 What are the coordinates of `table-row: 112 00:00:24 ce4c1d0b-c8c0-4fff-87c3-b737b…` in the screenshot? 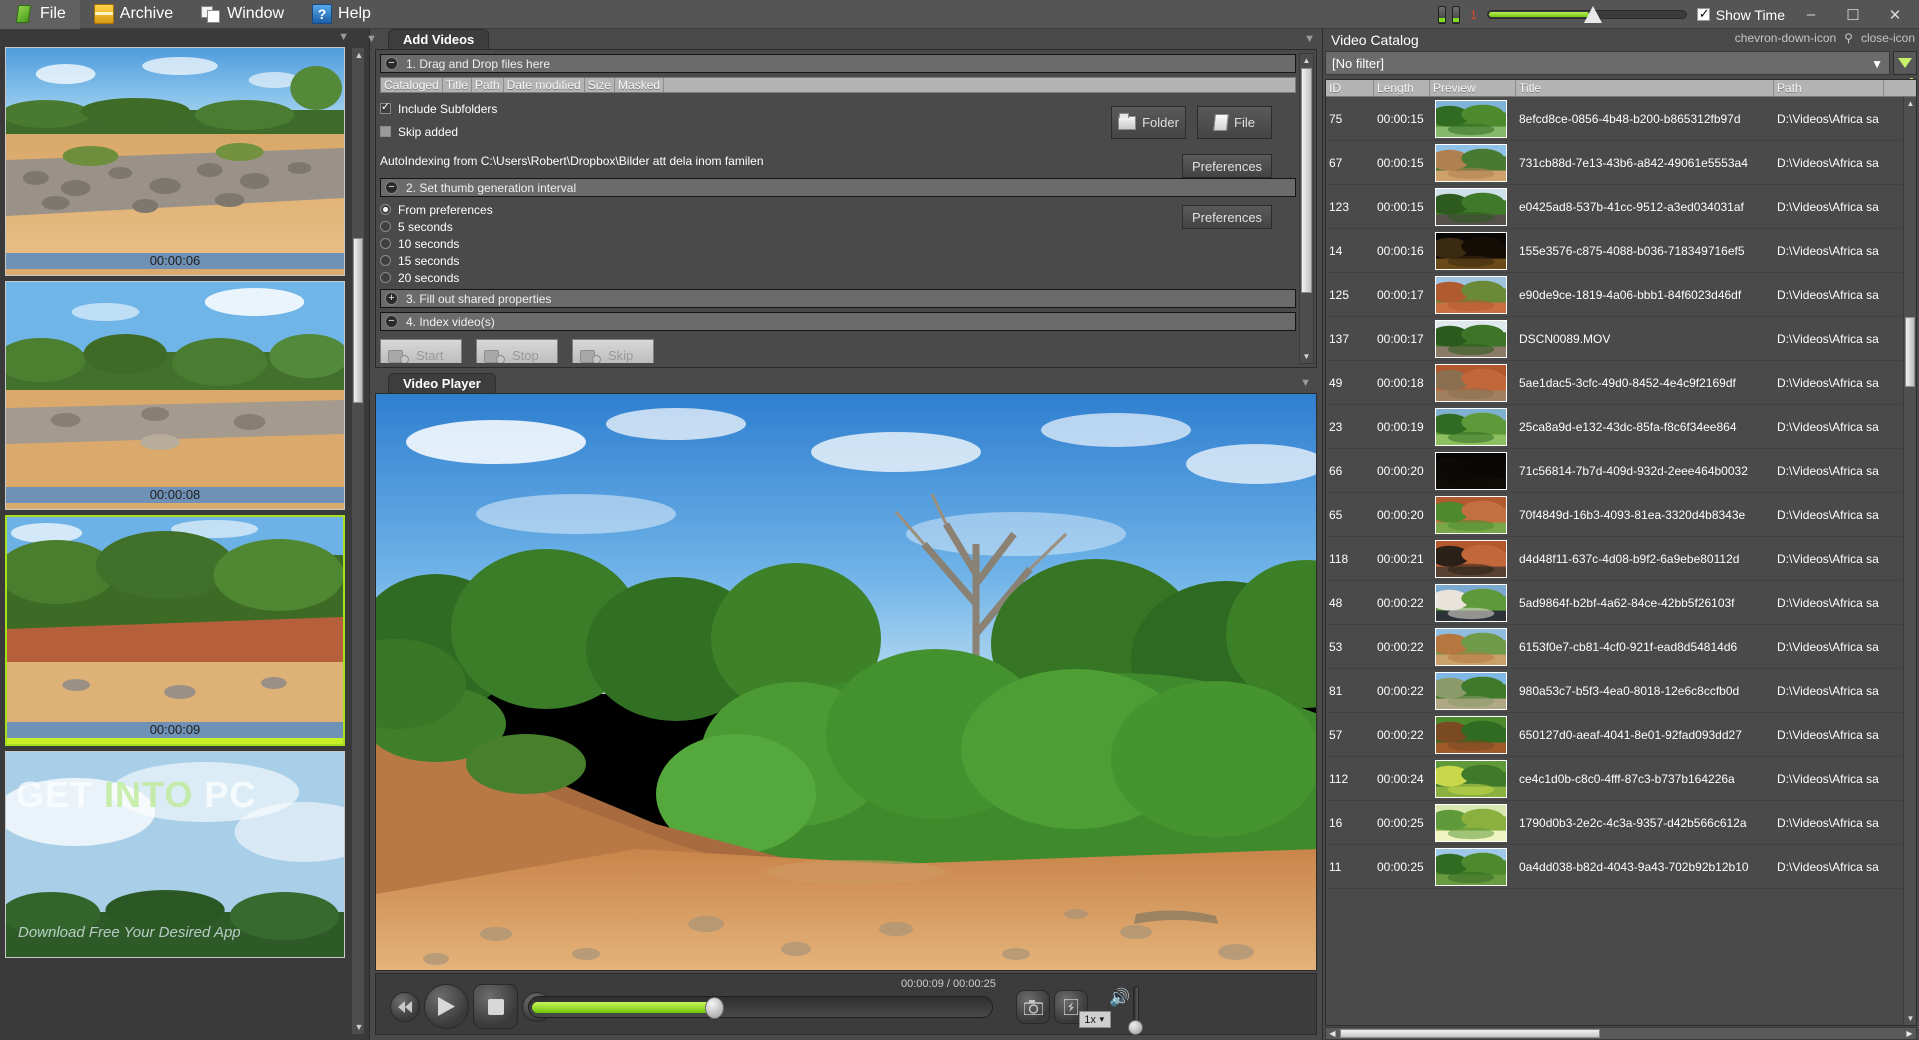 It's located at (1614, 779).